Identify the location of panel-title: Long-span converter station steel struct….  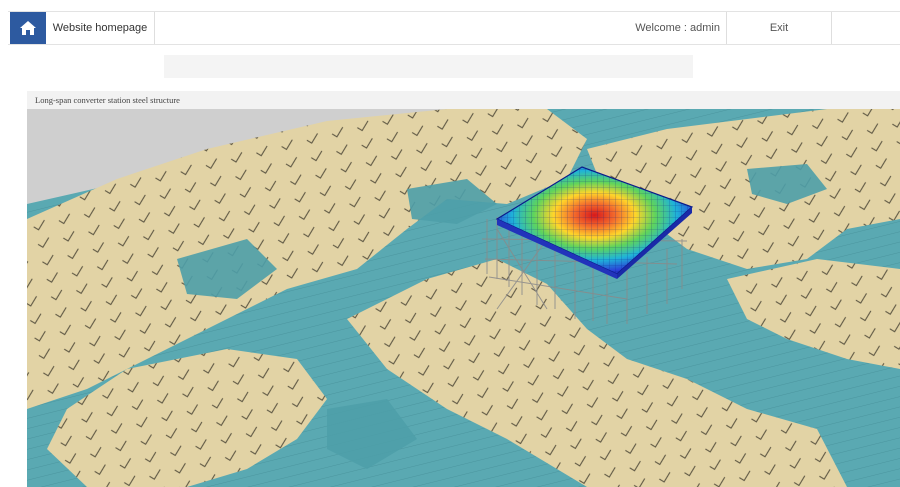
(463, 100).